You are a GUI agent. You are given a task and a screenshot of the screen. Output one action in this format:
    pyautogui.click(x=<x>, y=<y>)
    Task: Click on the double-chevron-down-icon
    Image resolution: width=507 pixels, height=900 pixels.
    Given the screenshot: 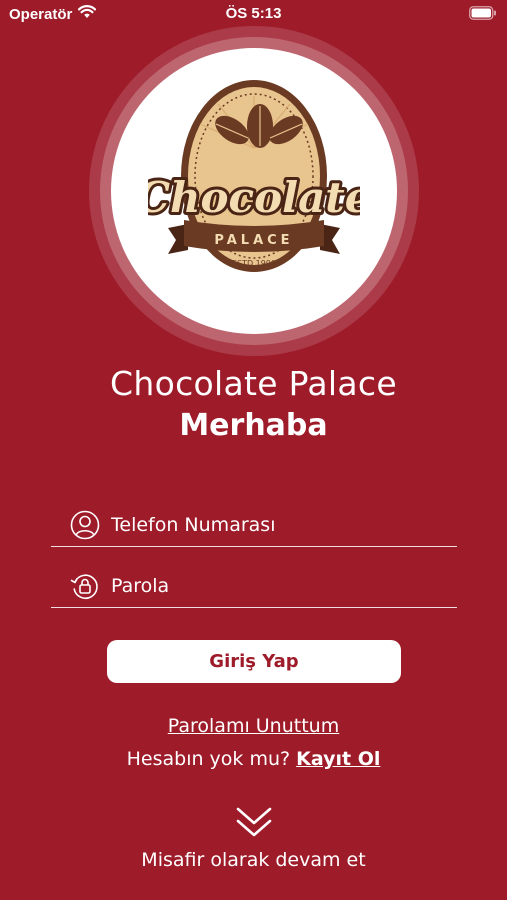 What is the action you would take?
    pyautogui.click(x=254, y=824)
    